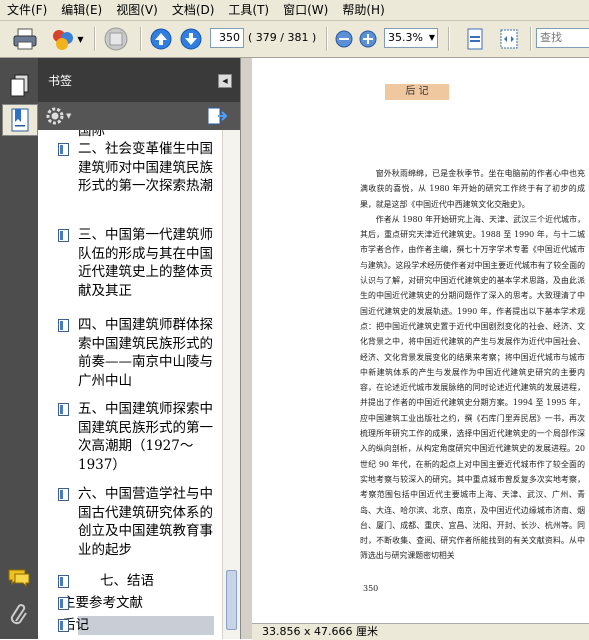  I want to click on menu-help: 帮助(H), so click(363, 10).